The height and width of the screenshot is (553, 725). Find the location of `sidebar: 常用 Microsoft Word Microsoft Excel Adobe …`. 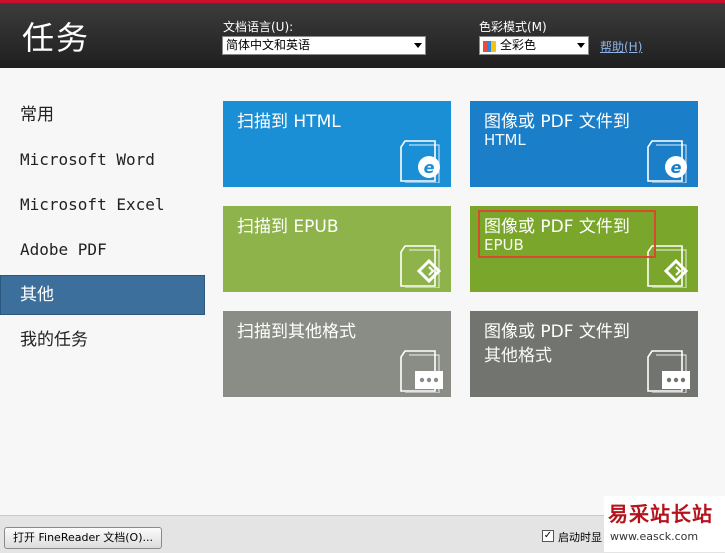

sidebar: 常用 Microsoft Word Microsoft Excel Adobe … is located at coordinates (102, 230).